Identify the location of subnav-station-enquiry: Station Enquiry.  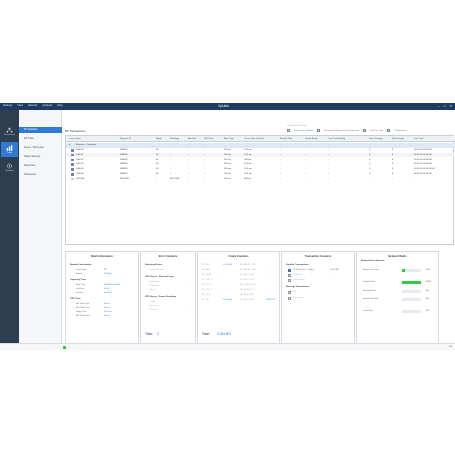
(40, 157).